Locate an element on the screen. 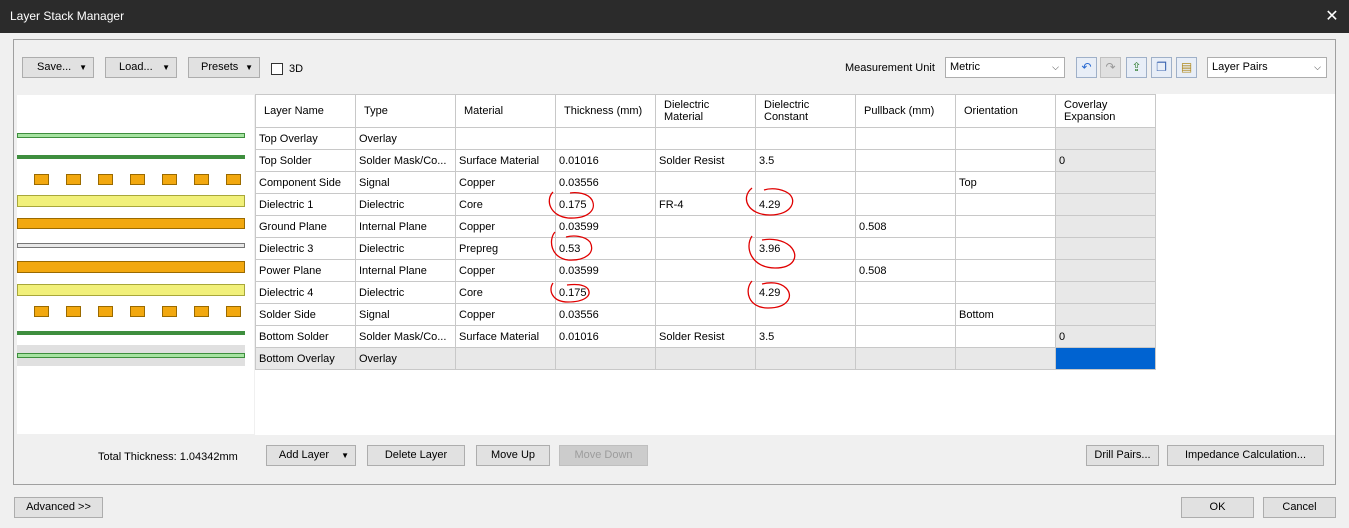 This screenshot has height=528, width=1349. column-header: Layer Name is located at coordinates (305, 111).